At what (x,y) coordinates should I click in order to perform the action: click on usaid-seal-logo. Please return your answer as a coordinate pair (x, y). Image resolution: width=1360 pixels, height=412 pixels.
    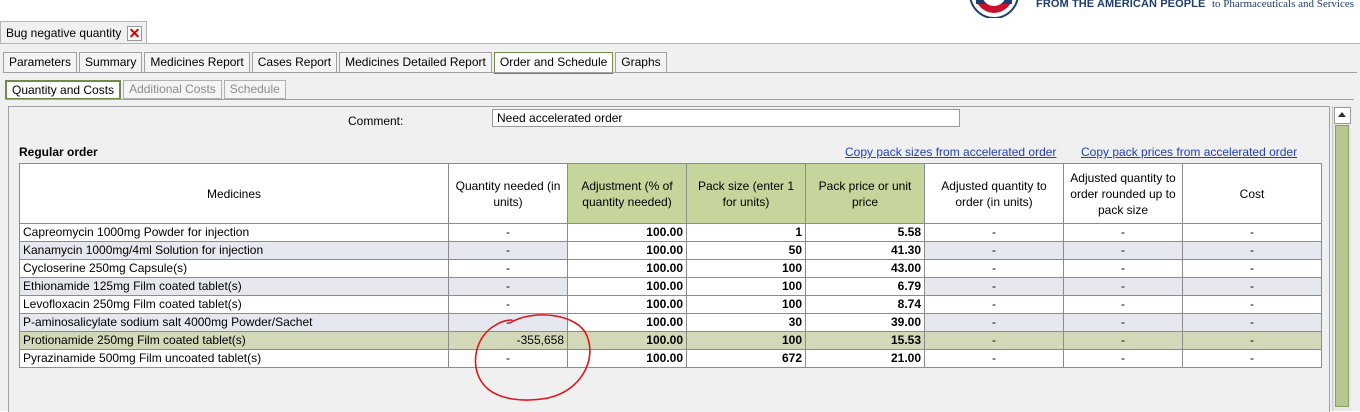
    Looking at the image, I should click on (994, 9).